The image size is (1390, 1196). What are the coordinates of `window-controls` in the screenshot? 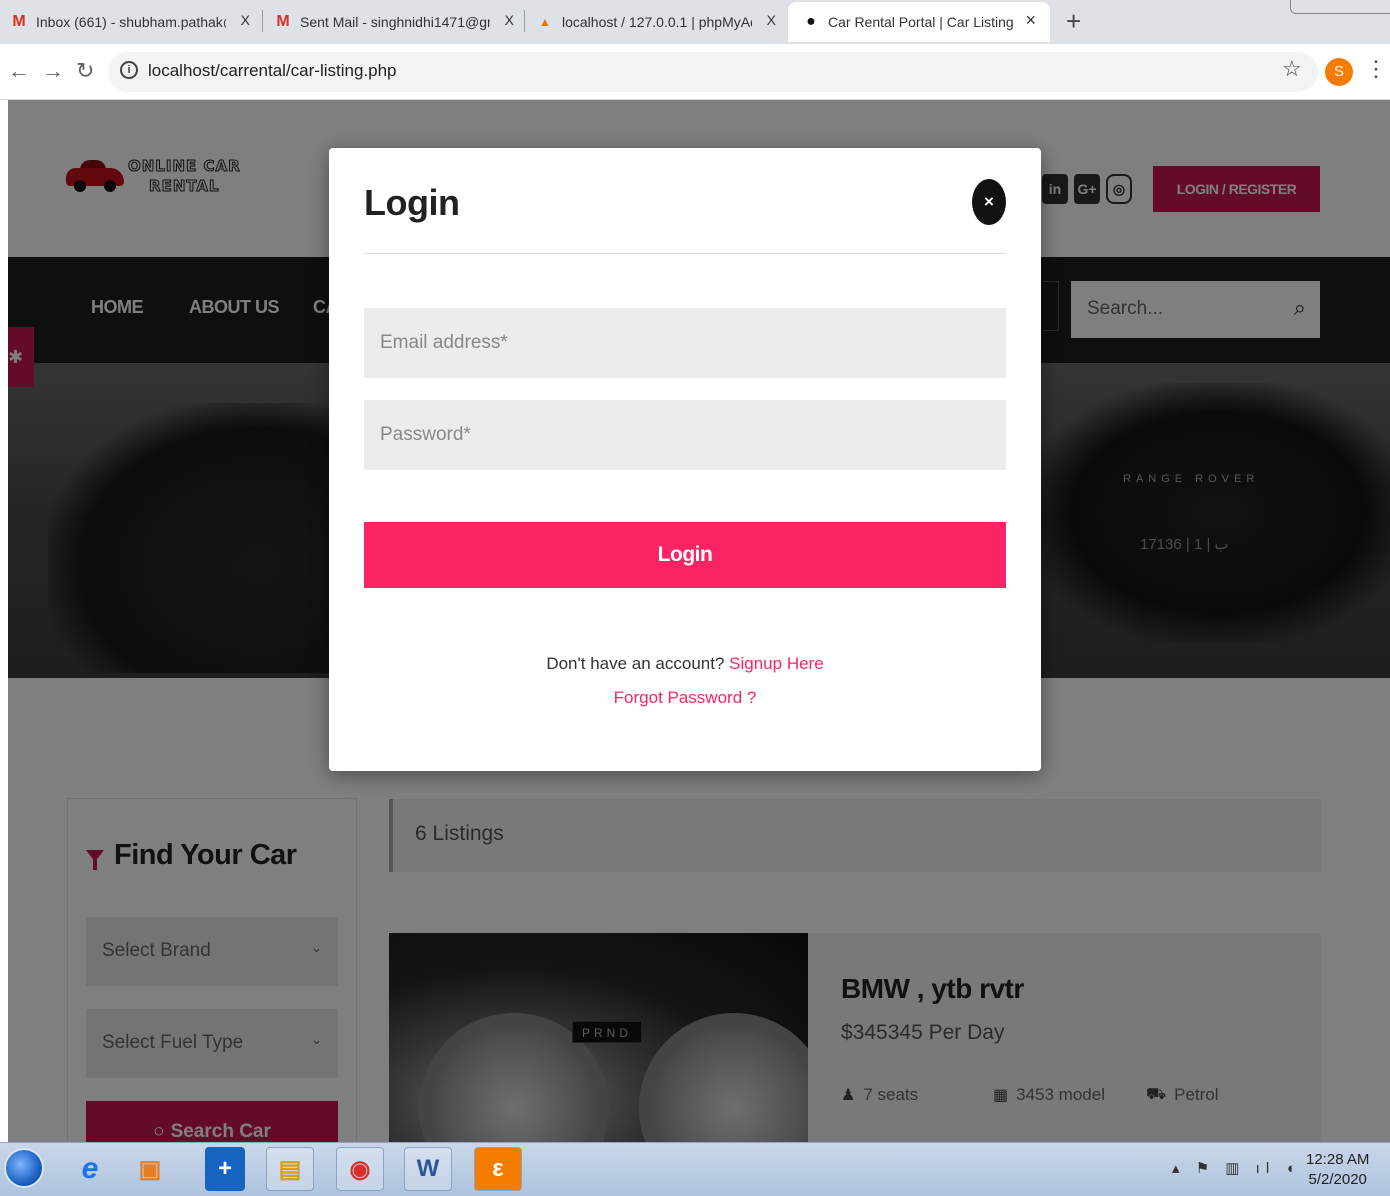 It's located at (1340, 7).